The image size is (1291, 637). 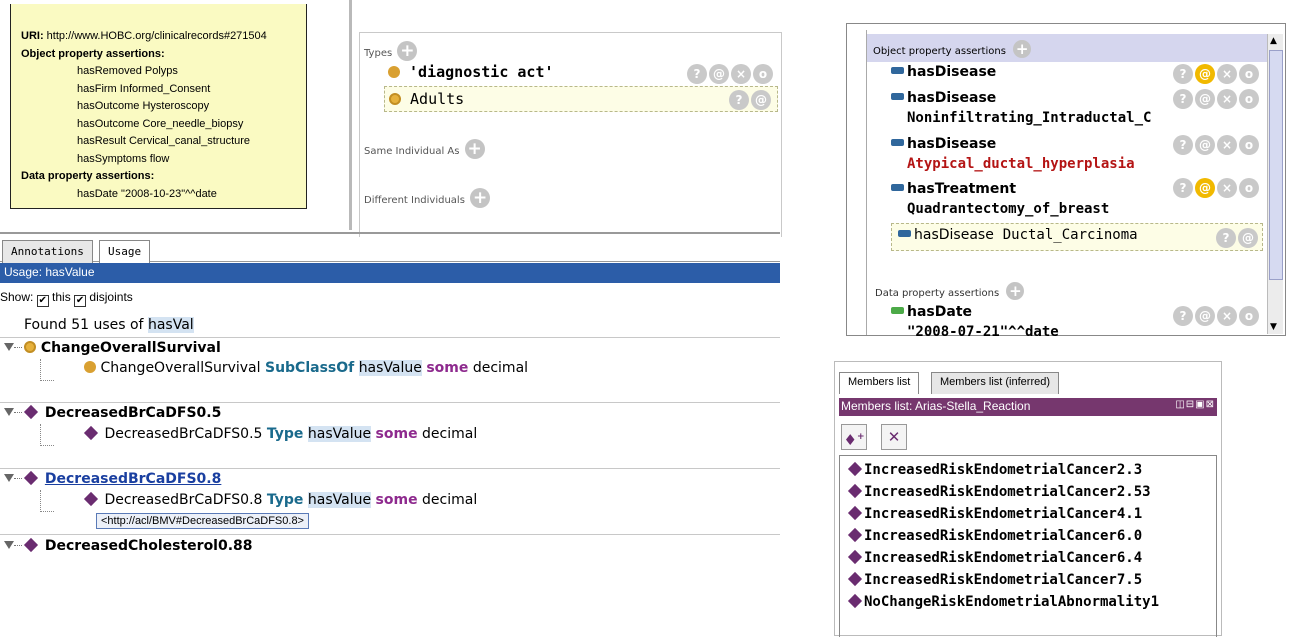 I want to click on show-label: Show:, so click(x=17, y=297).